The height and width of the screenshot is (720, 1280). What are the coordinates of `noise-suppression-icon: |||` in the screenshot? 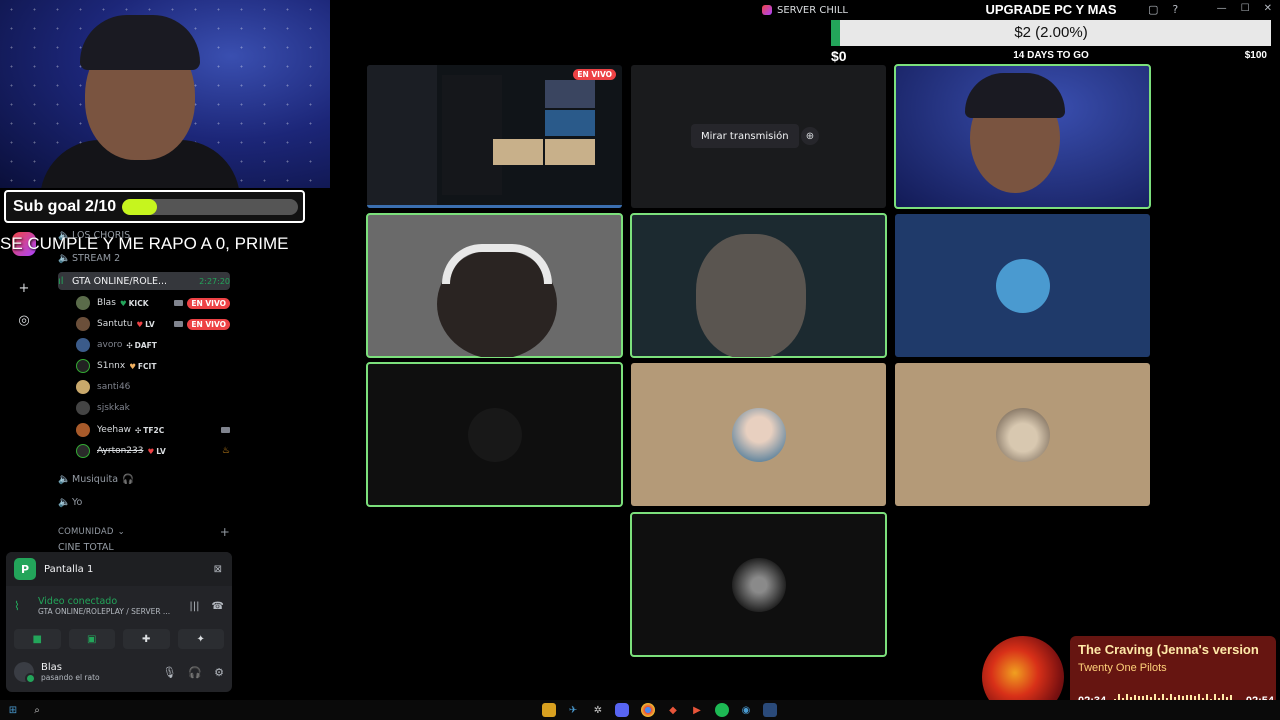 It's located at (194, 606).